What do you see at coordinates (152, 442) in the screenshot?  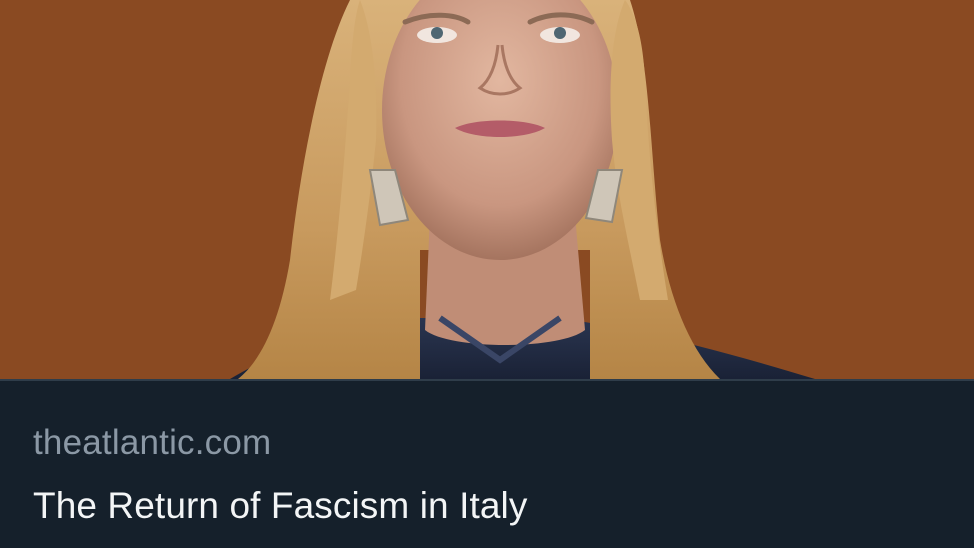 I see `link-domain: theatlantic.com` at bounding box center [152, 442].